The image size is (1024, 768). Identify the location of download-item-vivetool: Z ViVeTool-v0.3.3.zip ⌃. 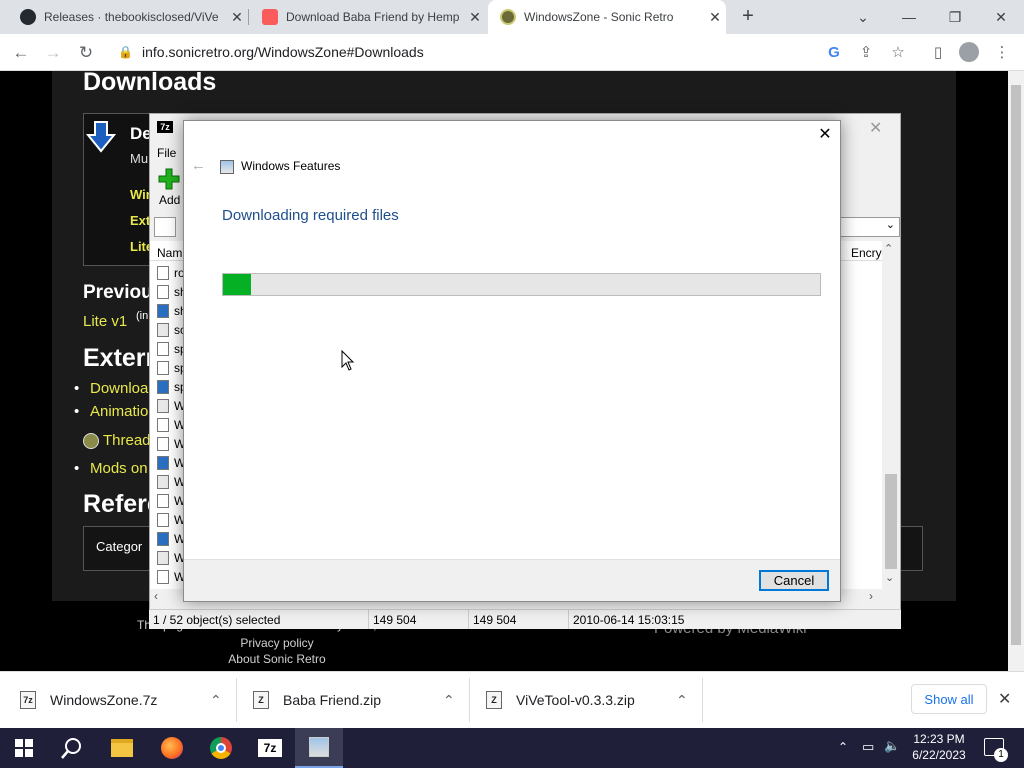
(591, 700).